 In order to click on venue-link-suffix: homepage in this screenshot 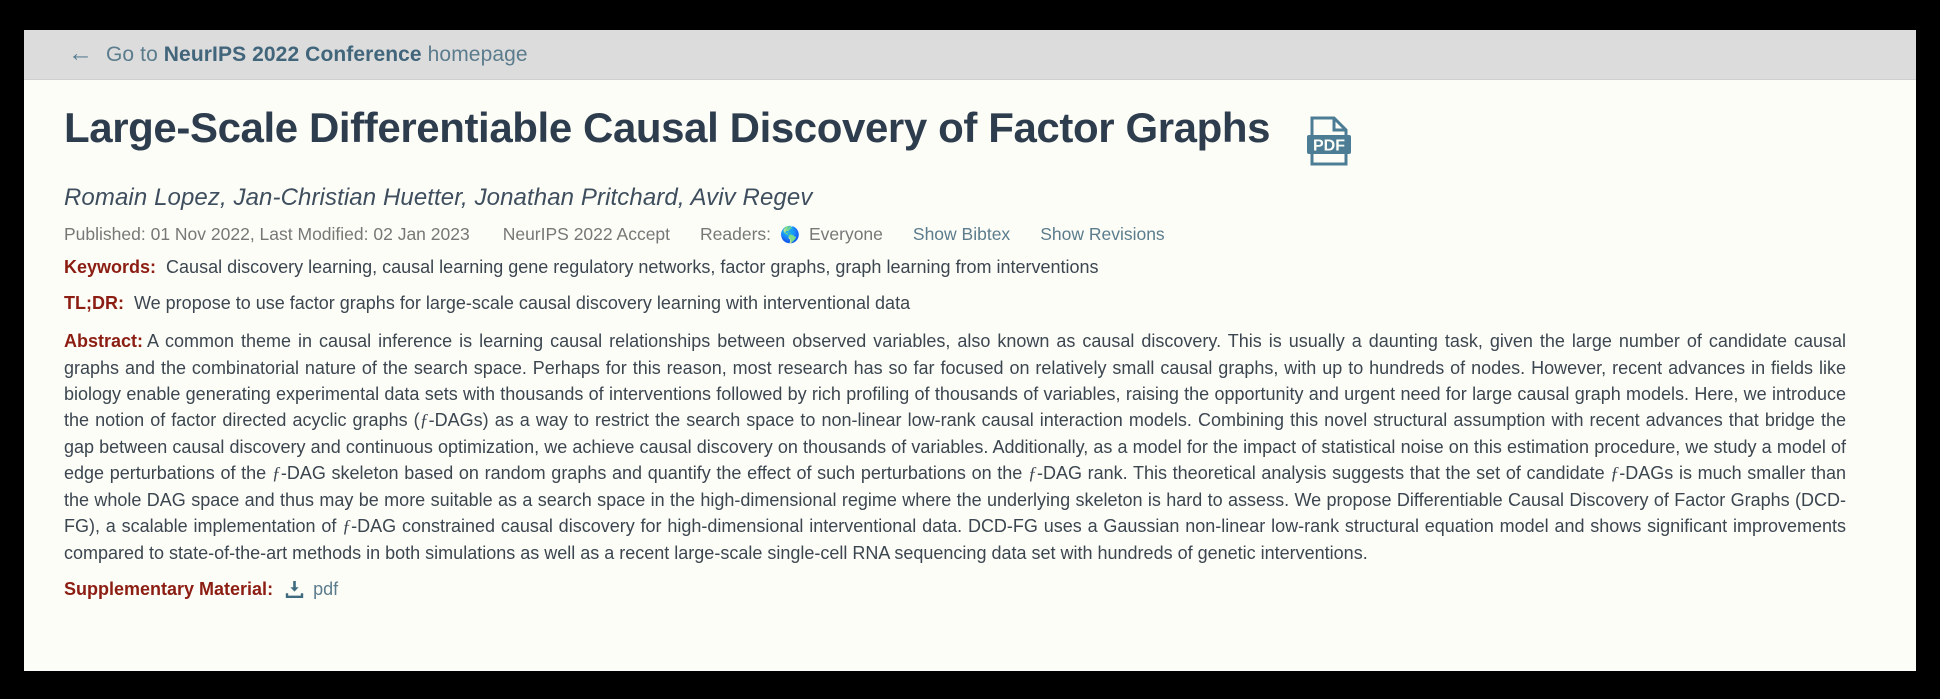, I will do `click(474, 54)`.